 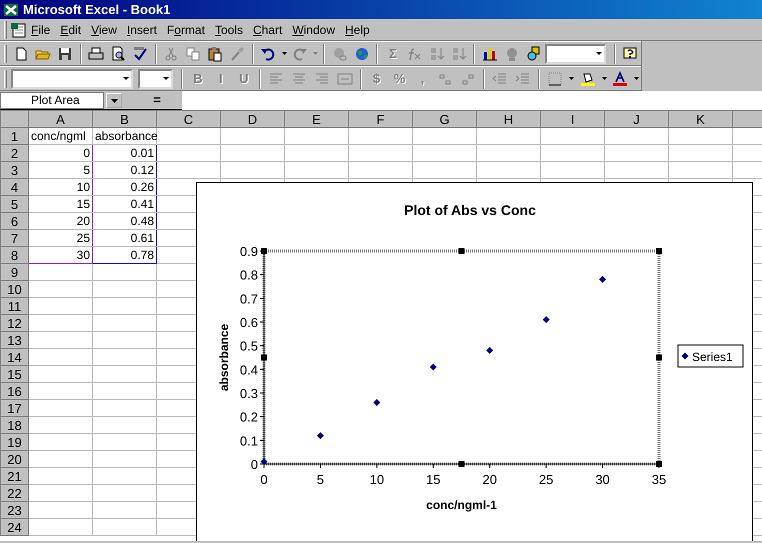 I want to click on table-cell: 0.01, so click(x=124, y=153).